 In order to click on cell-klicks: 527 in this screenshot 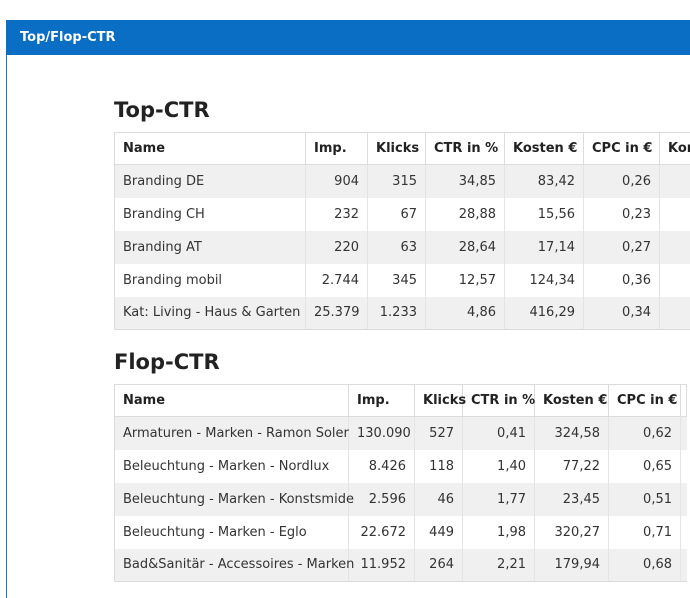, I will do `click(438, 433)`.